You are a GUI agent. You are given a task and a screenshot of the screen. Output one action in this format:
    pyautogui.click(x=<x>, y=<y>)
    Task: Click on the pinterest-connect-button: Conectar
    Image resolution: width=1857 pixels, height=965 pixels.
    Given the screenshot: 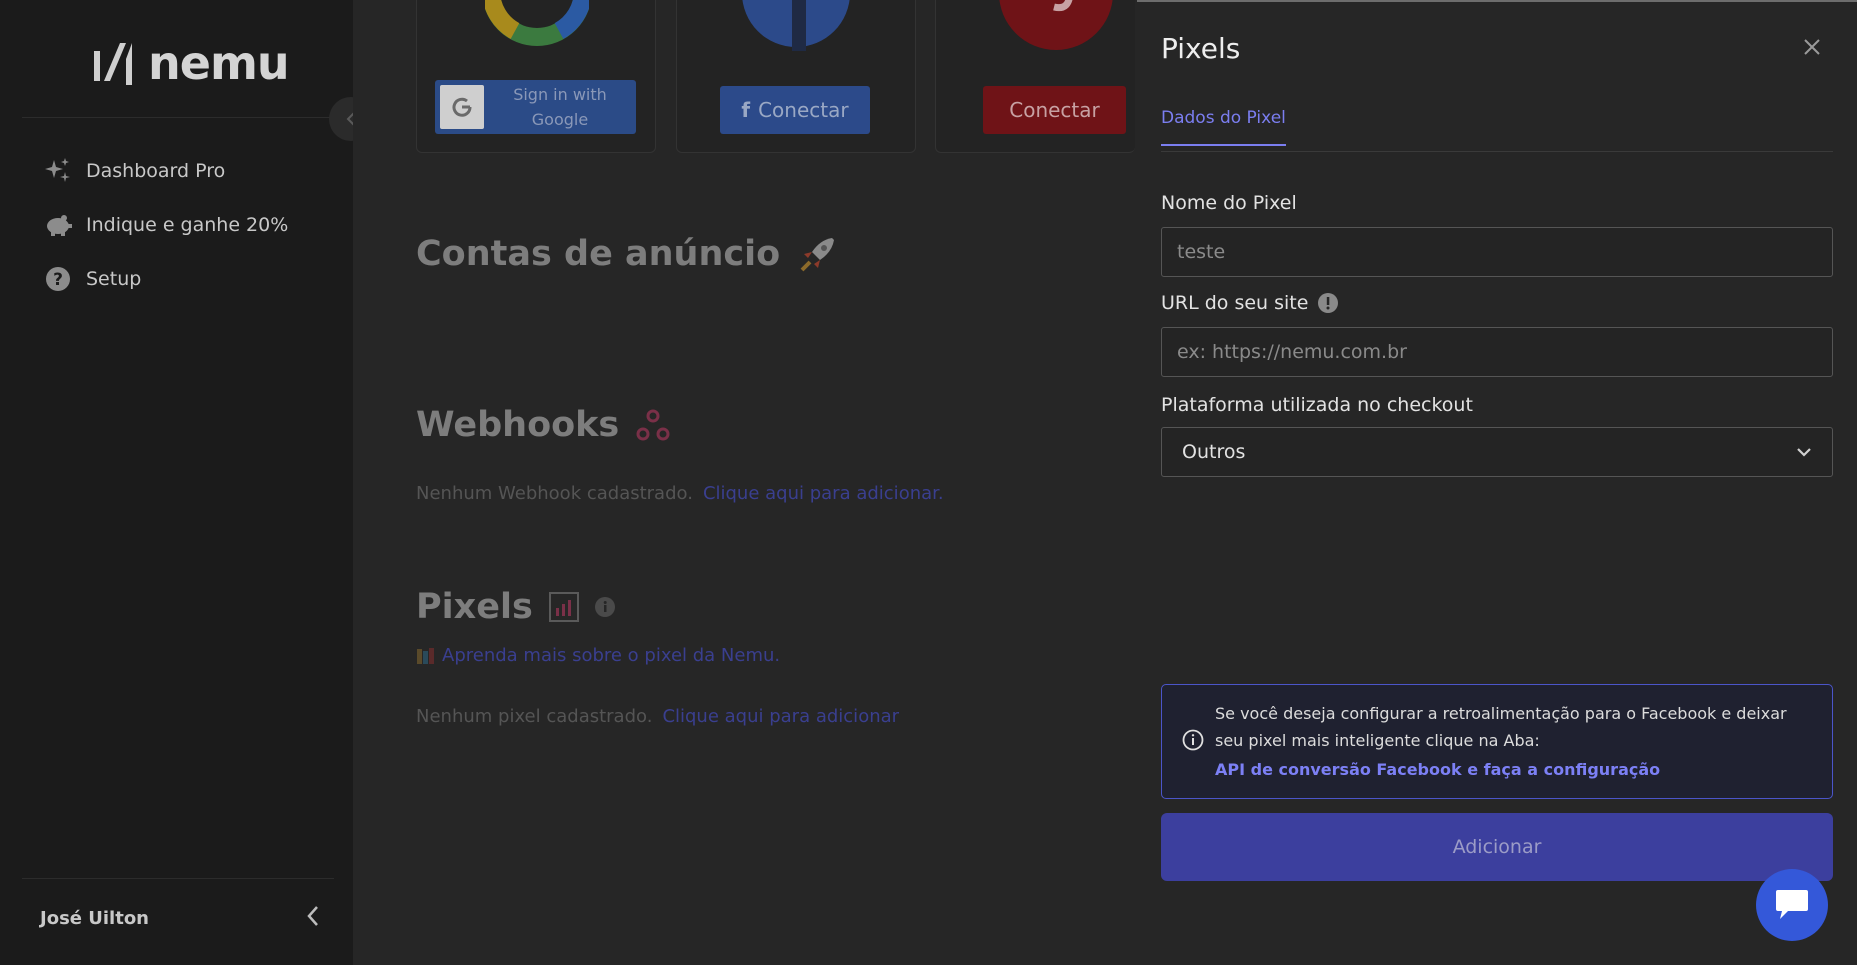 What is the action you would take?
    pyautogui.click(x=1054, y=110)
    